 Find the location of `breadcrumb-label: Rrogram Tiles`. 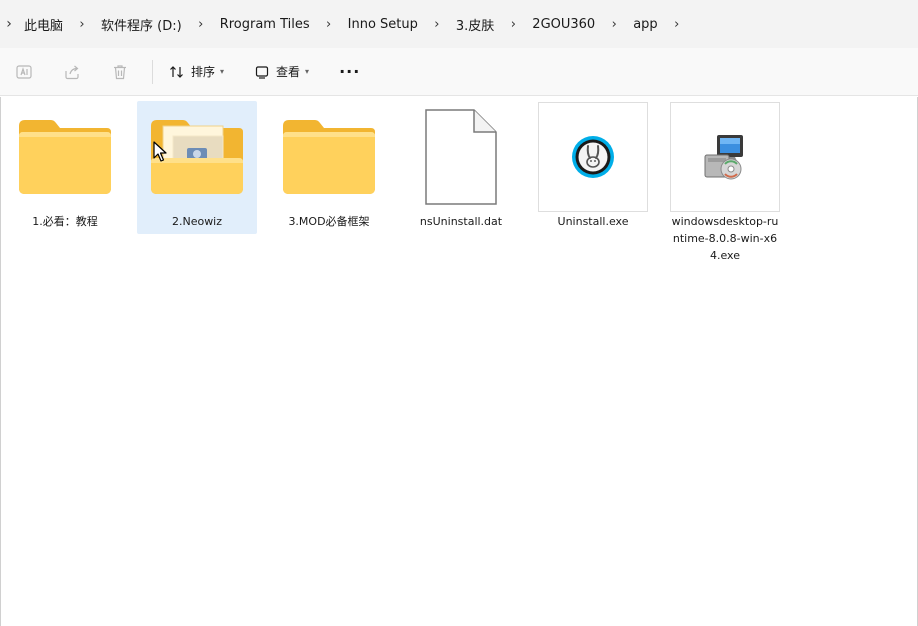

breadcrumb-label: Rrogram Tiles is located at coordinates (265, 24).